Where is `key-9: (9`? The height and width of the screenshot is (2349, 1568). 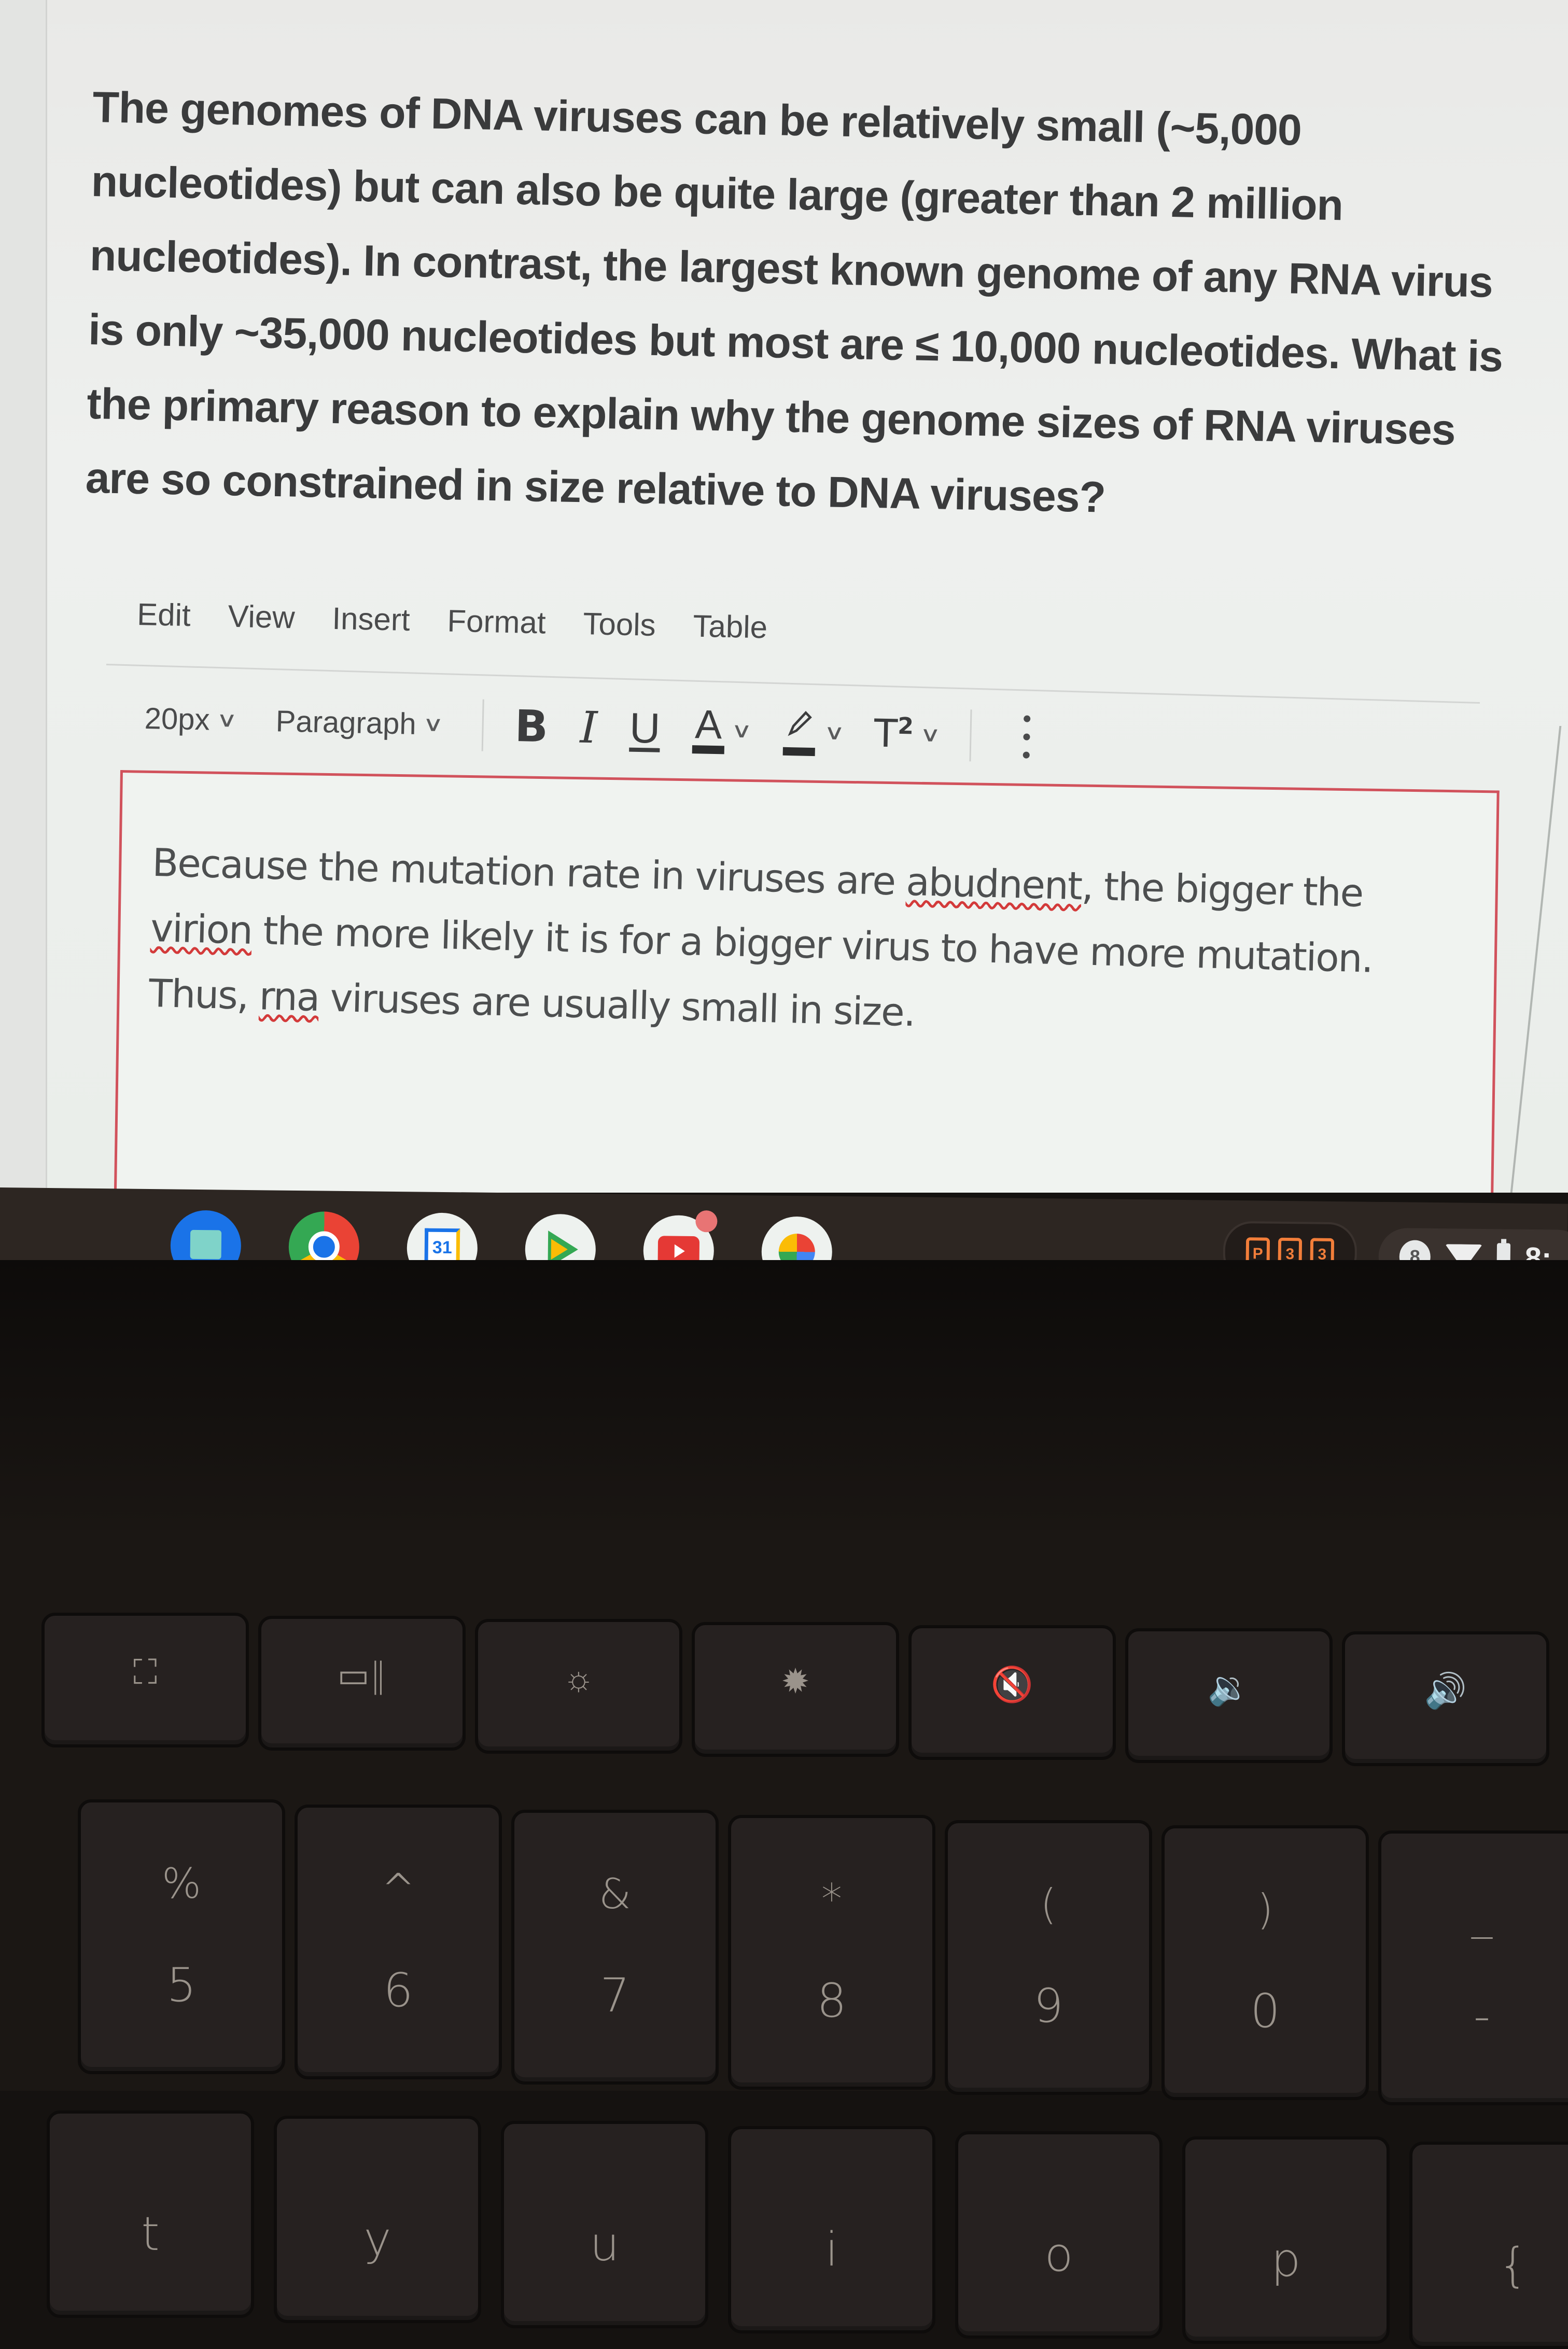 key-9: (9 is located at coordinates (1048, 1958).